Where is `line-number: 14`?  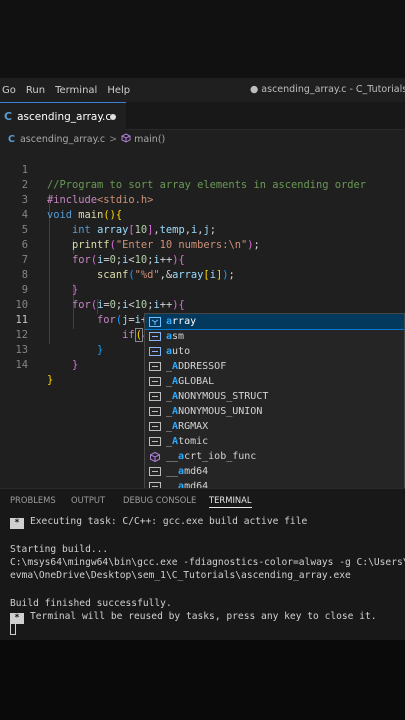 line-number: 14 is located at coordinates (21, 365).